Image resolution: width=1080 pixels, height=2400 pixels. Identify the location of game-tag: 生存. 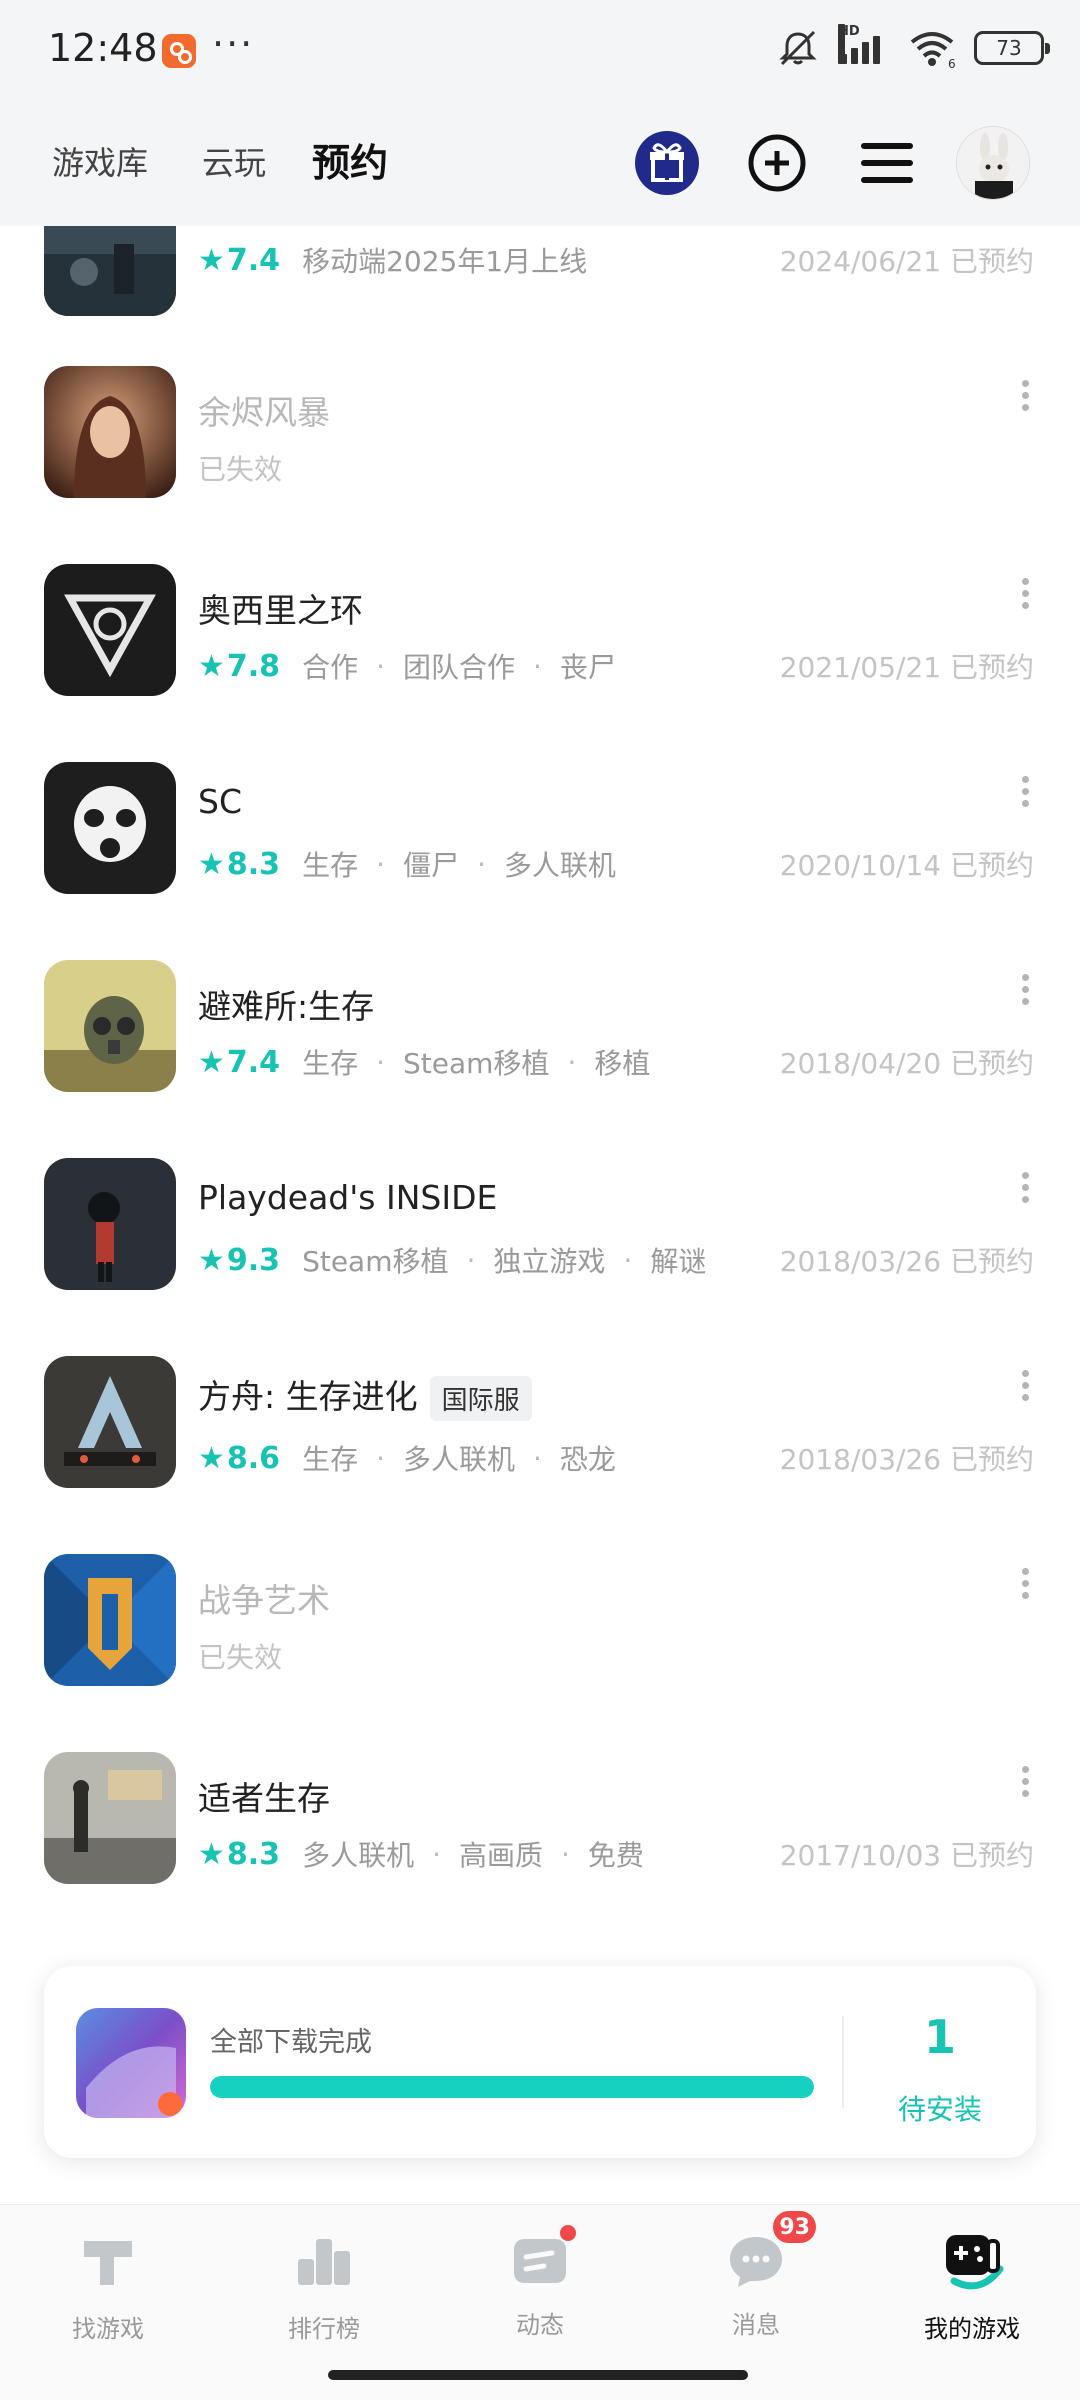
(330, 1063).